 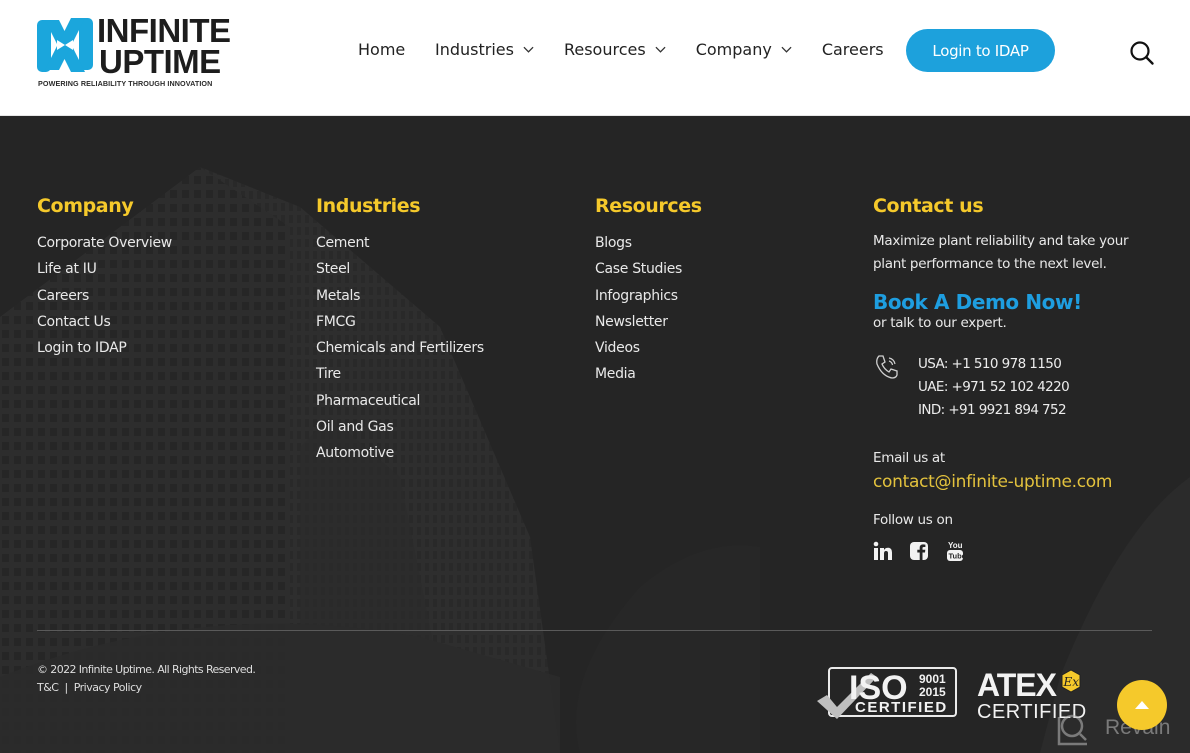 I want to click on logo-text-line2: UPTIME, so click(x=160, y=61).